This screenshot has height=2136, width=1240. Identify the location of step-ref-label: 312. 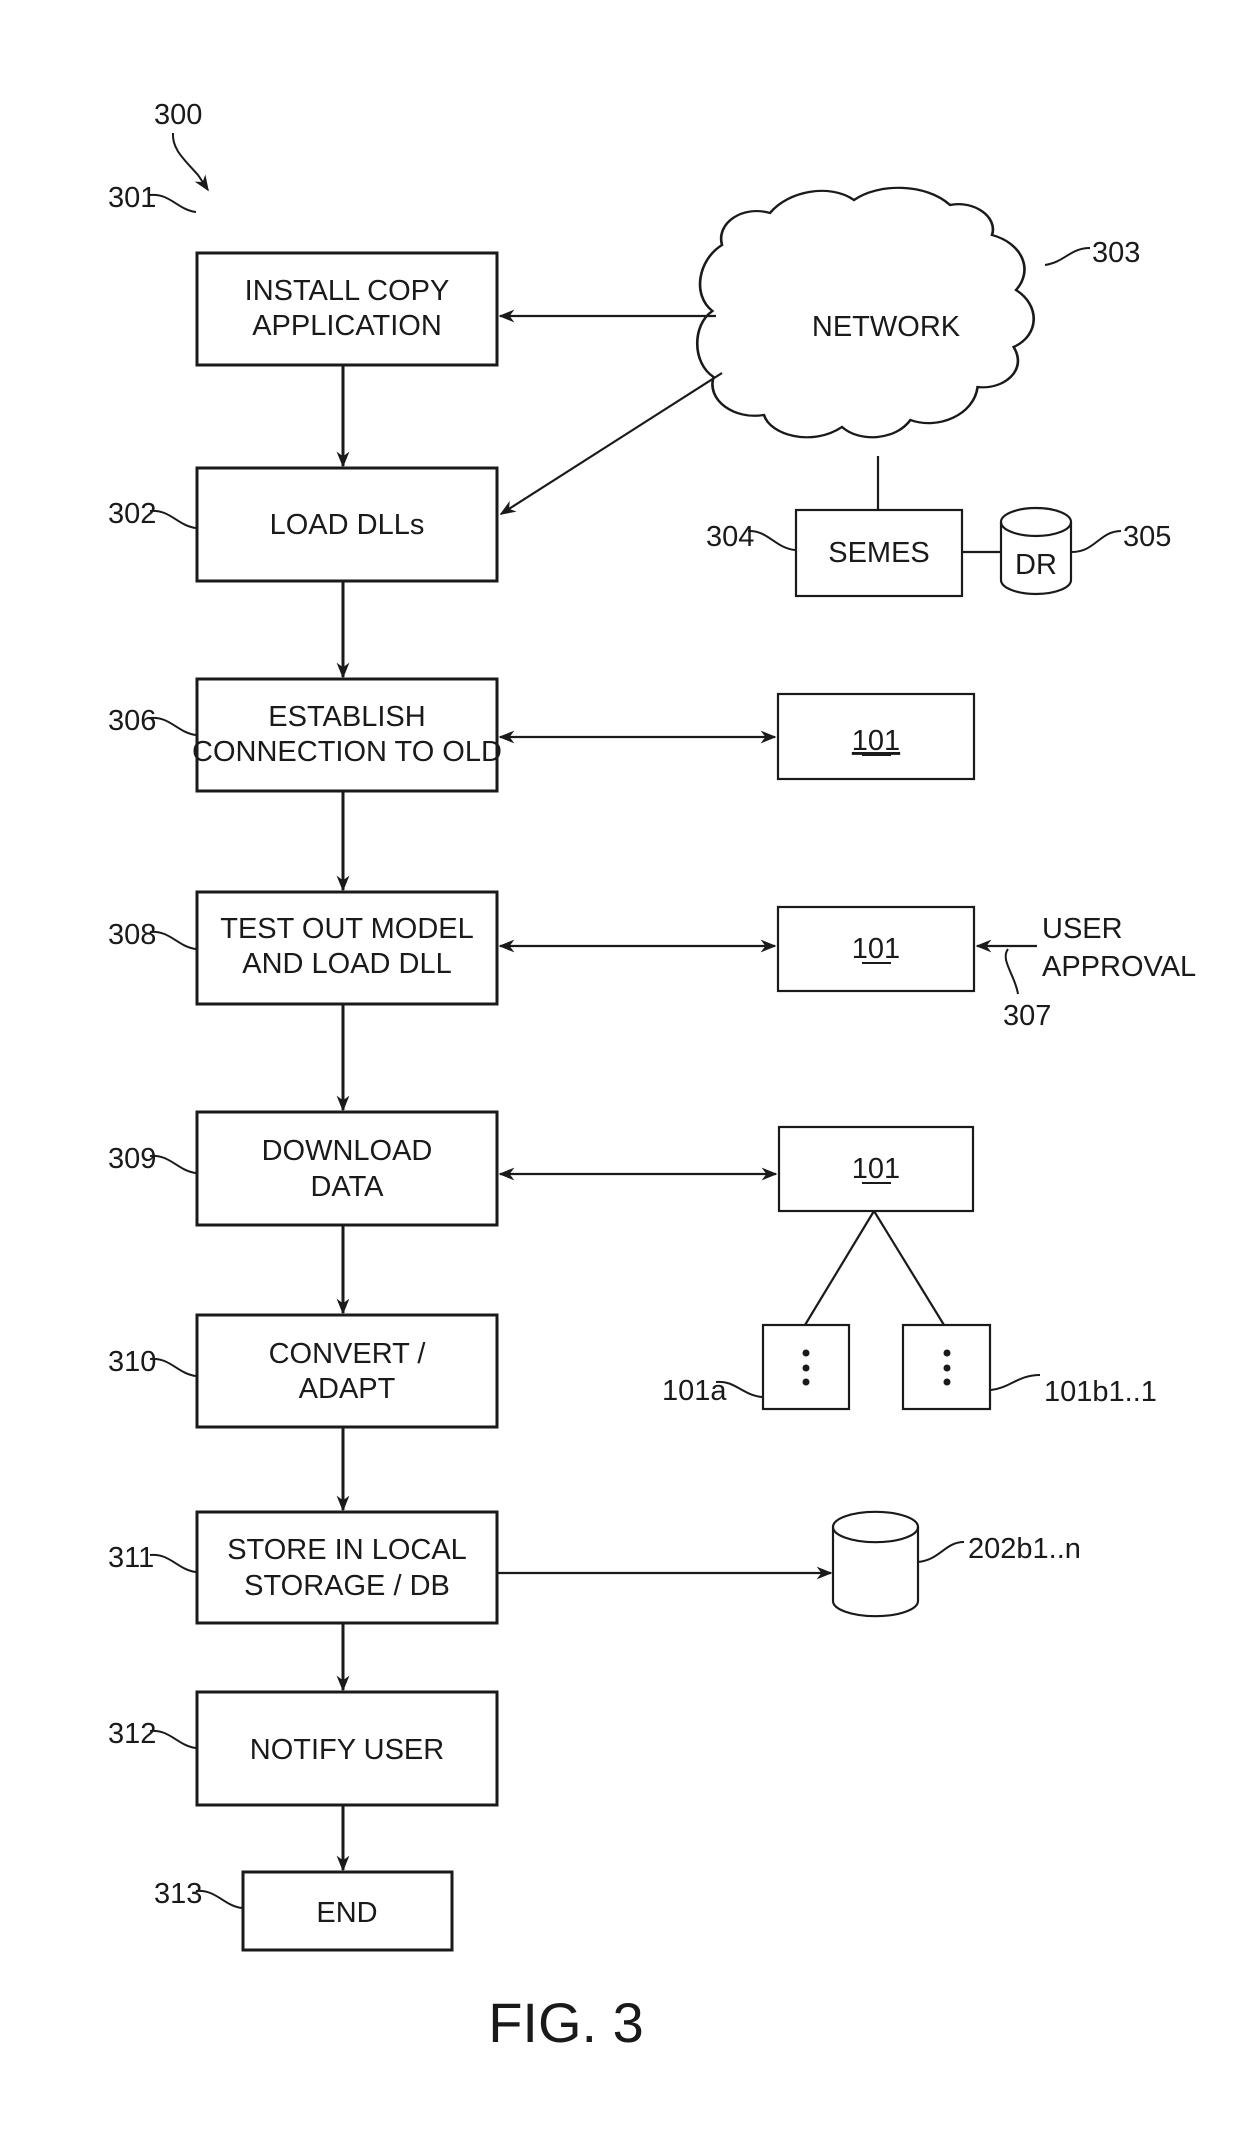
(132, 1734).